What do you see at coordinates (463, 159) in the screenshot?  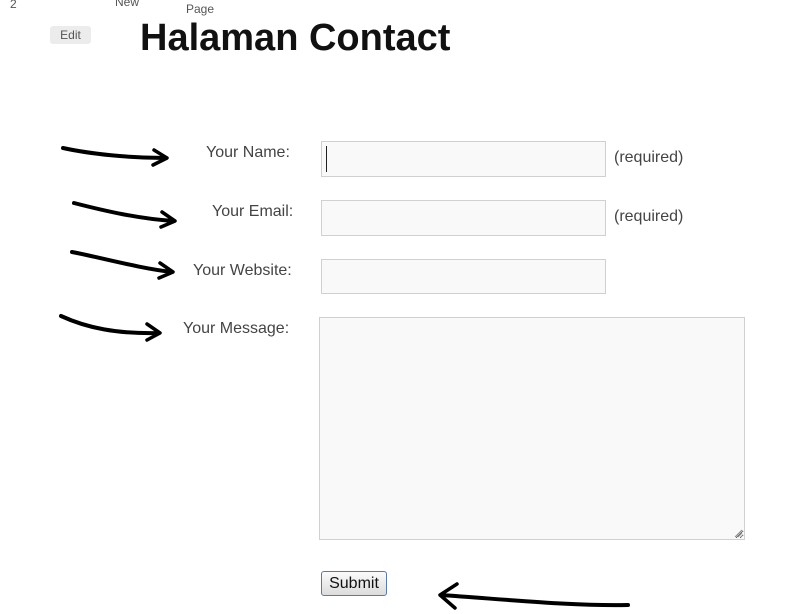 I see `name-input` at bounding box center [463, 159].